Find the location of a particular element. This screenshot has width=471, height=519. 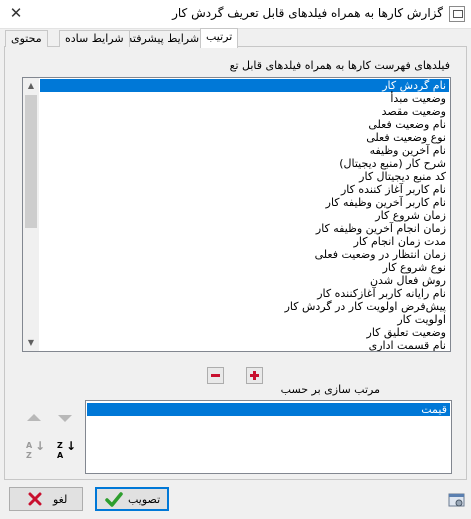

sort-desc-bottom-letter: A is located at coordinates (60, 455).